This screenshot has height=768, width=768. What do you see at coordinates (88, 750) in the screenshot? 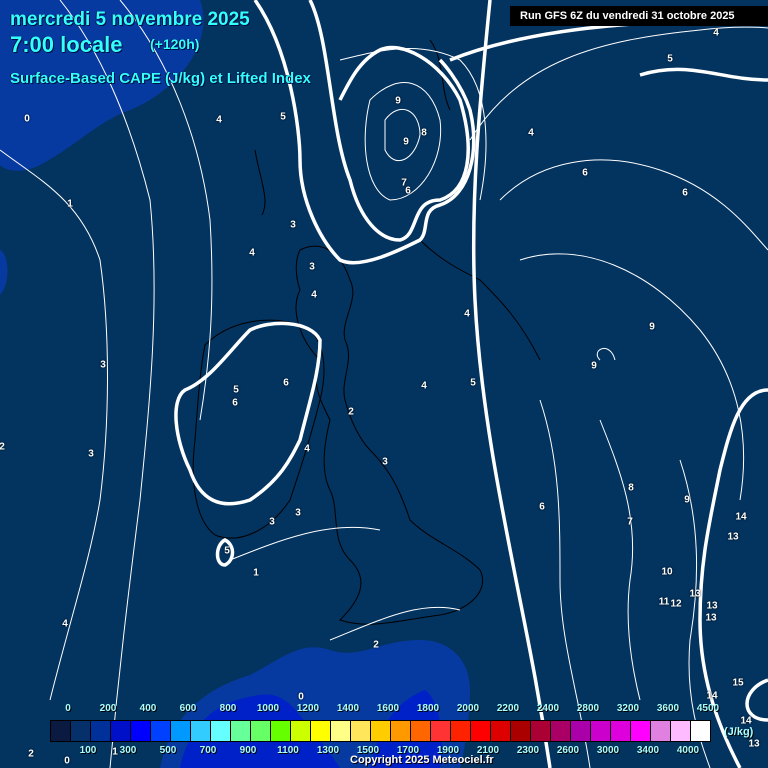
I see `legend-label: 100` at bounding box center [88, 750].